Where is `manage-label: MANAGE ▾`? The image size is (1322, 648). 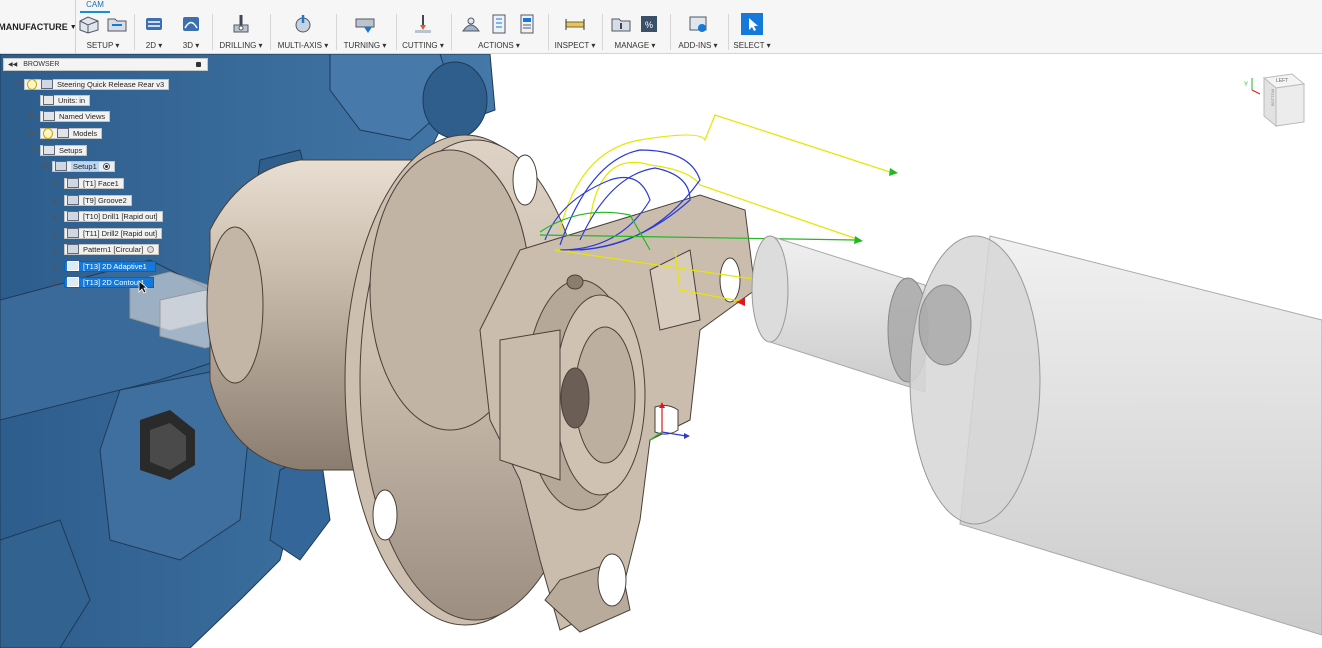
manage-label: MANAGE ▾ is located at coordinates (635, 45).